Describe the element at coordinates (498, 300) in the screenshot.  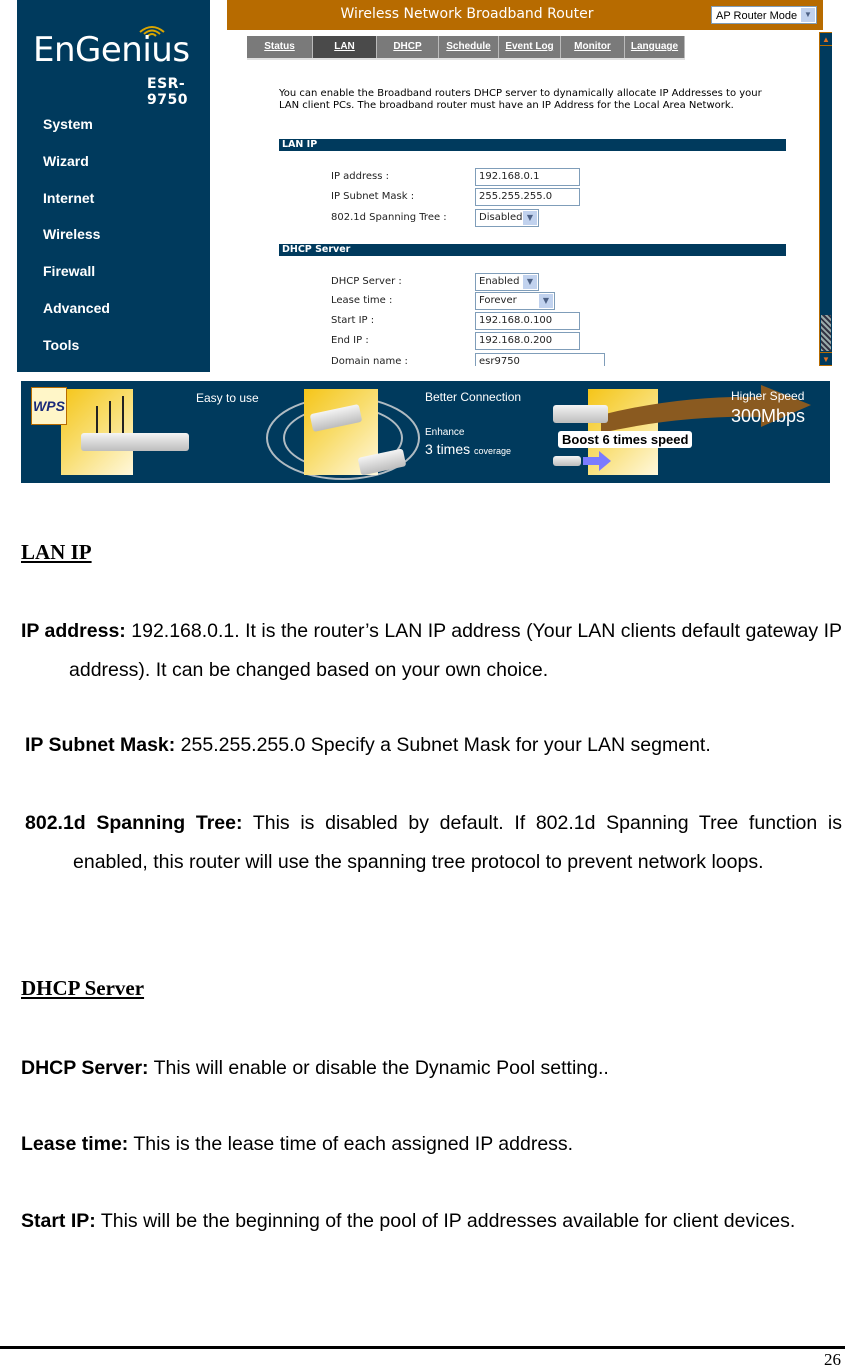
I see `lease-time-value: Forever` at that location.